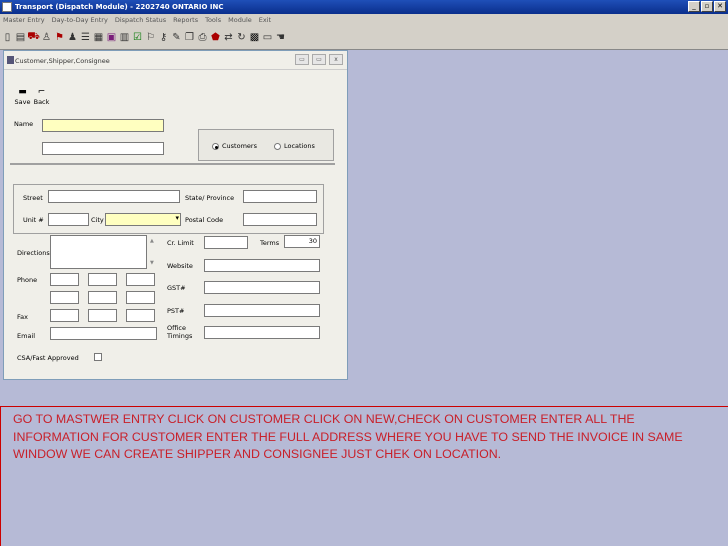 This screenshot has width=728, height=546. I want to click on back-icon: ⌐, so click(41, 92).